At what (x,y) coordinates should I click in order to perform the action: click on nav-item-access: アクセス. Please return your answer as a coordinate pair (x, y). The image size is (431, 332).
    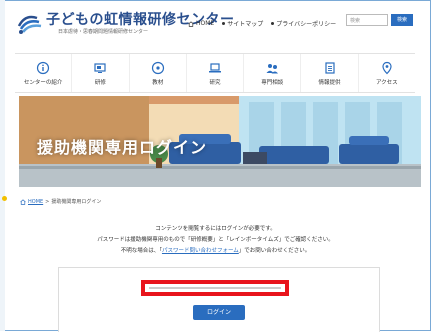
    Looking at the image, I should click on (387, 73).